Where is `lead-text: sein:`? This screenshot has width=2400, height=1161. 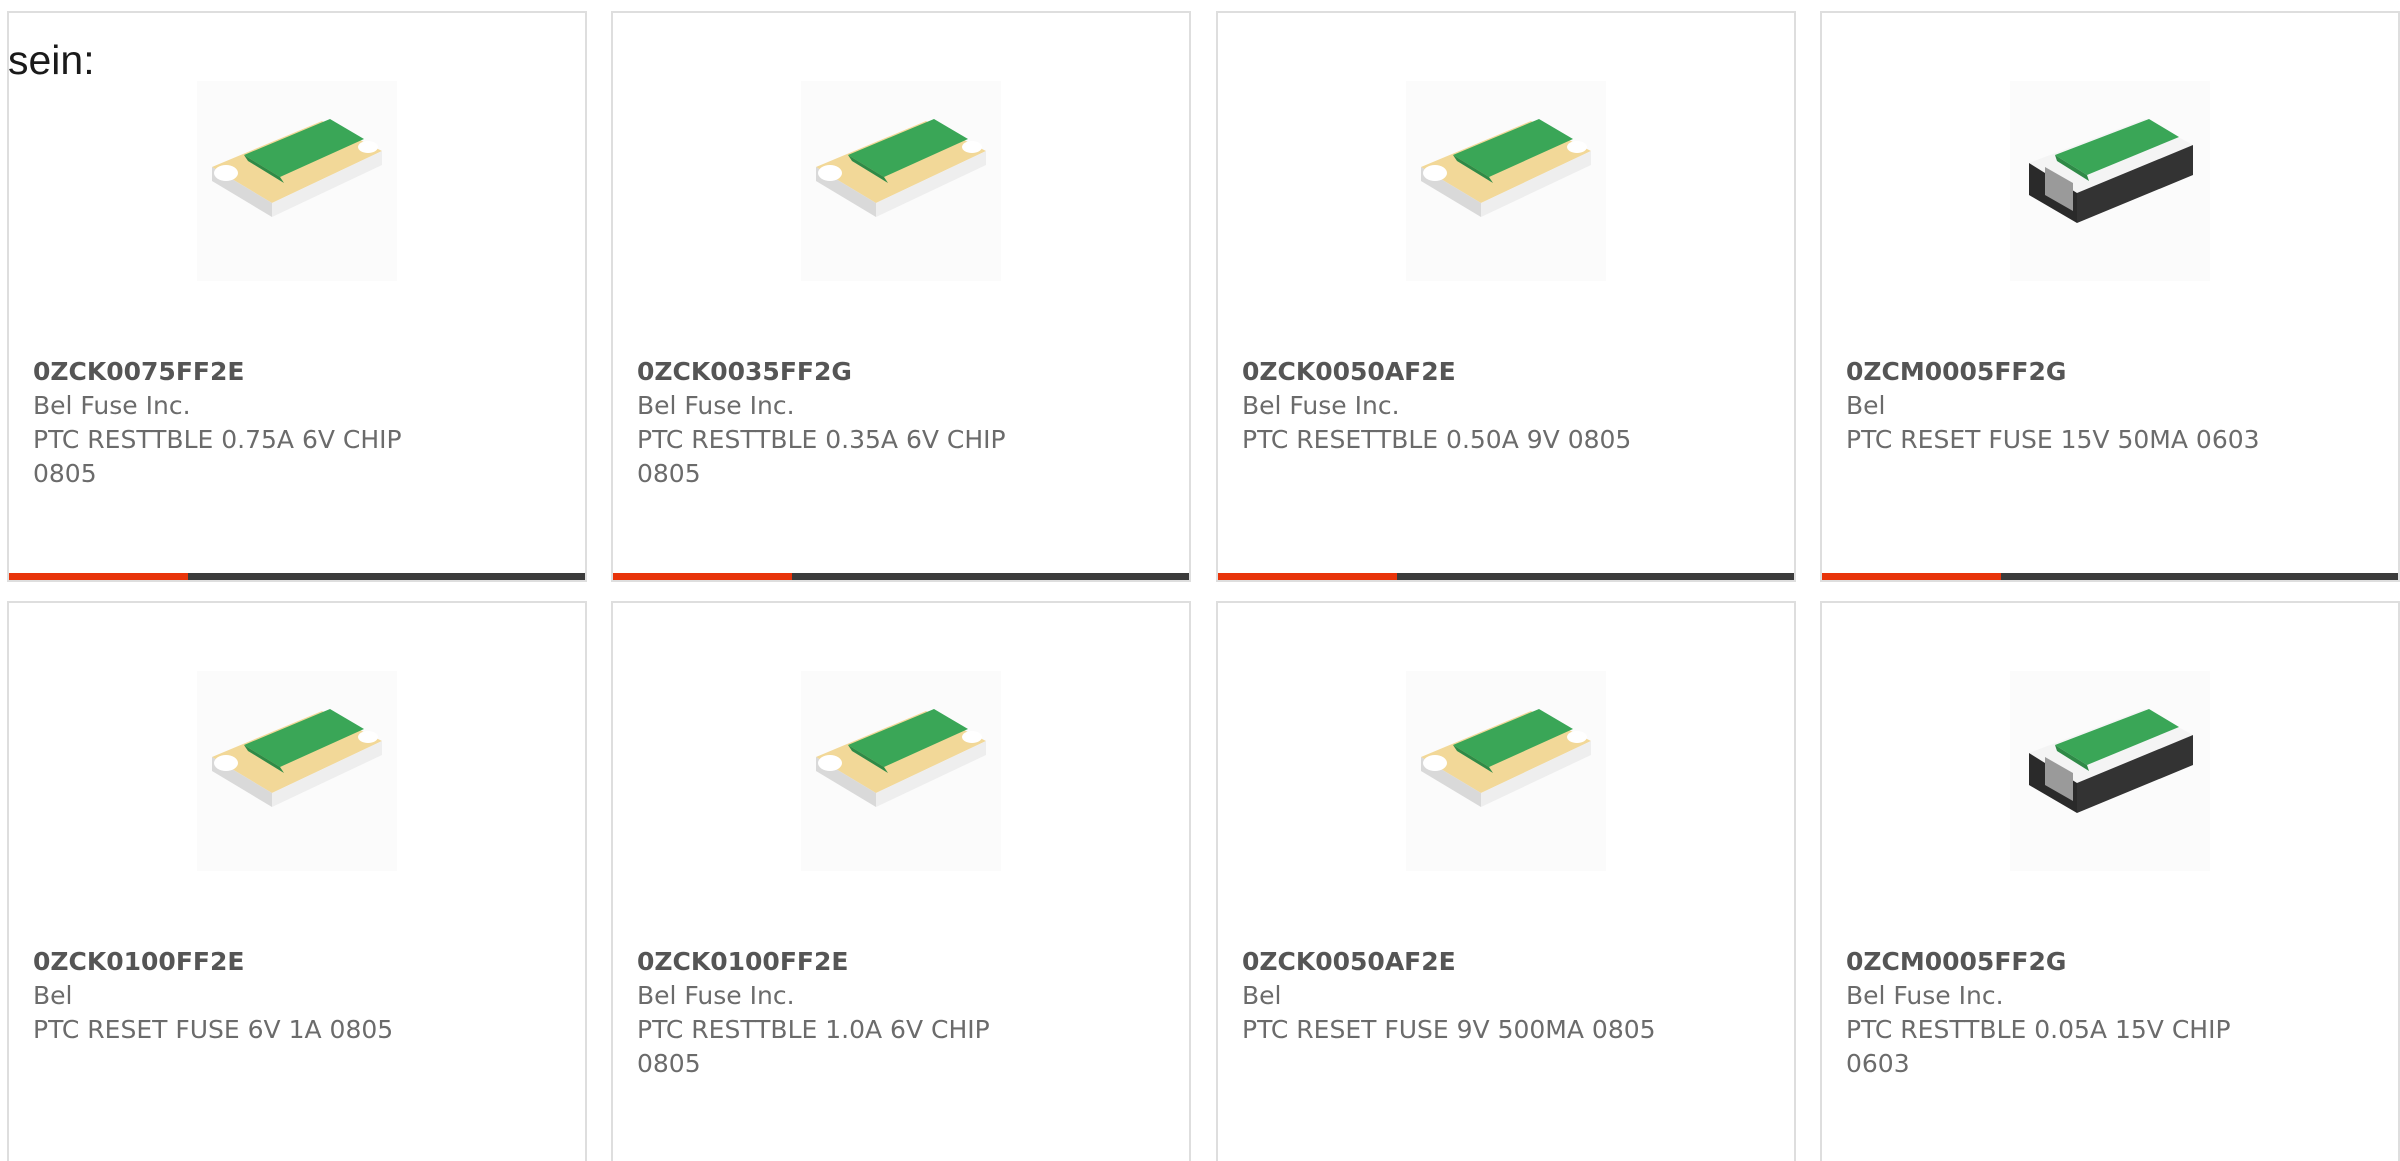 lead-text: sein: is located at coordinates (51, 60).